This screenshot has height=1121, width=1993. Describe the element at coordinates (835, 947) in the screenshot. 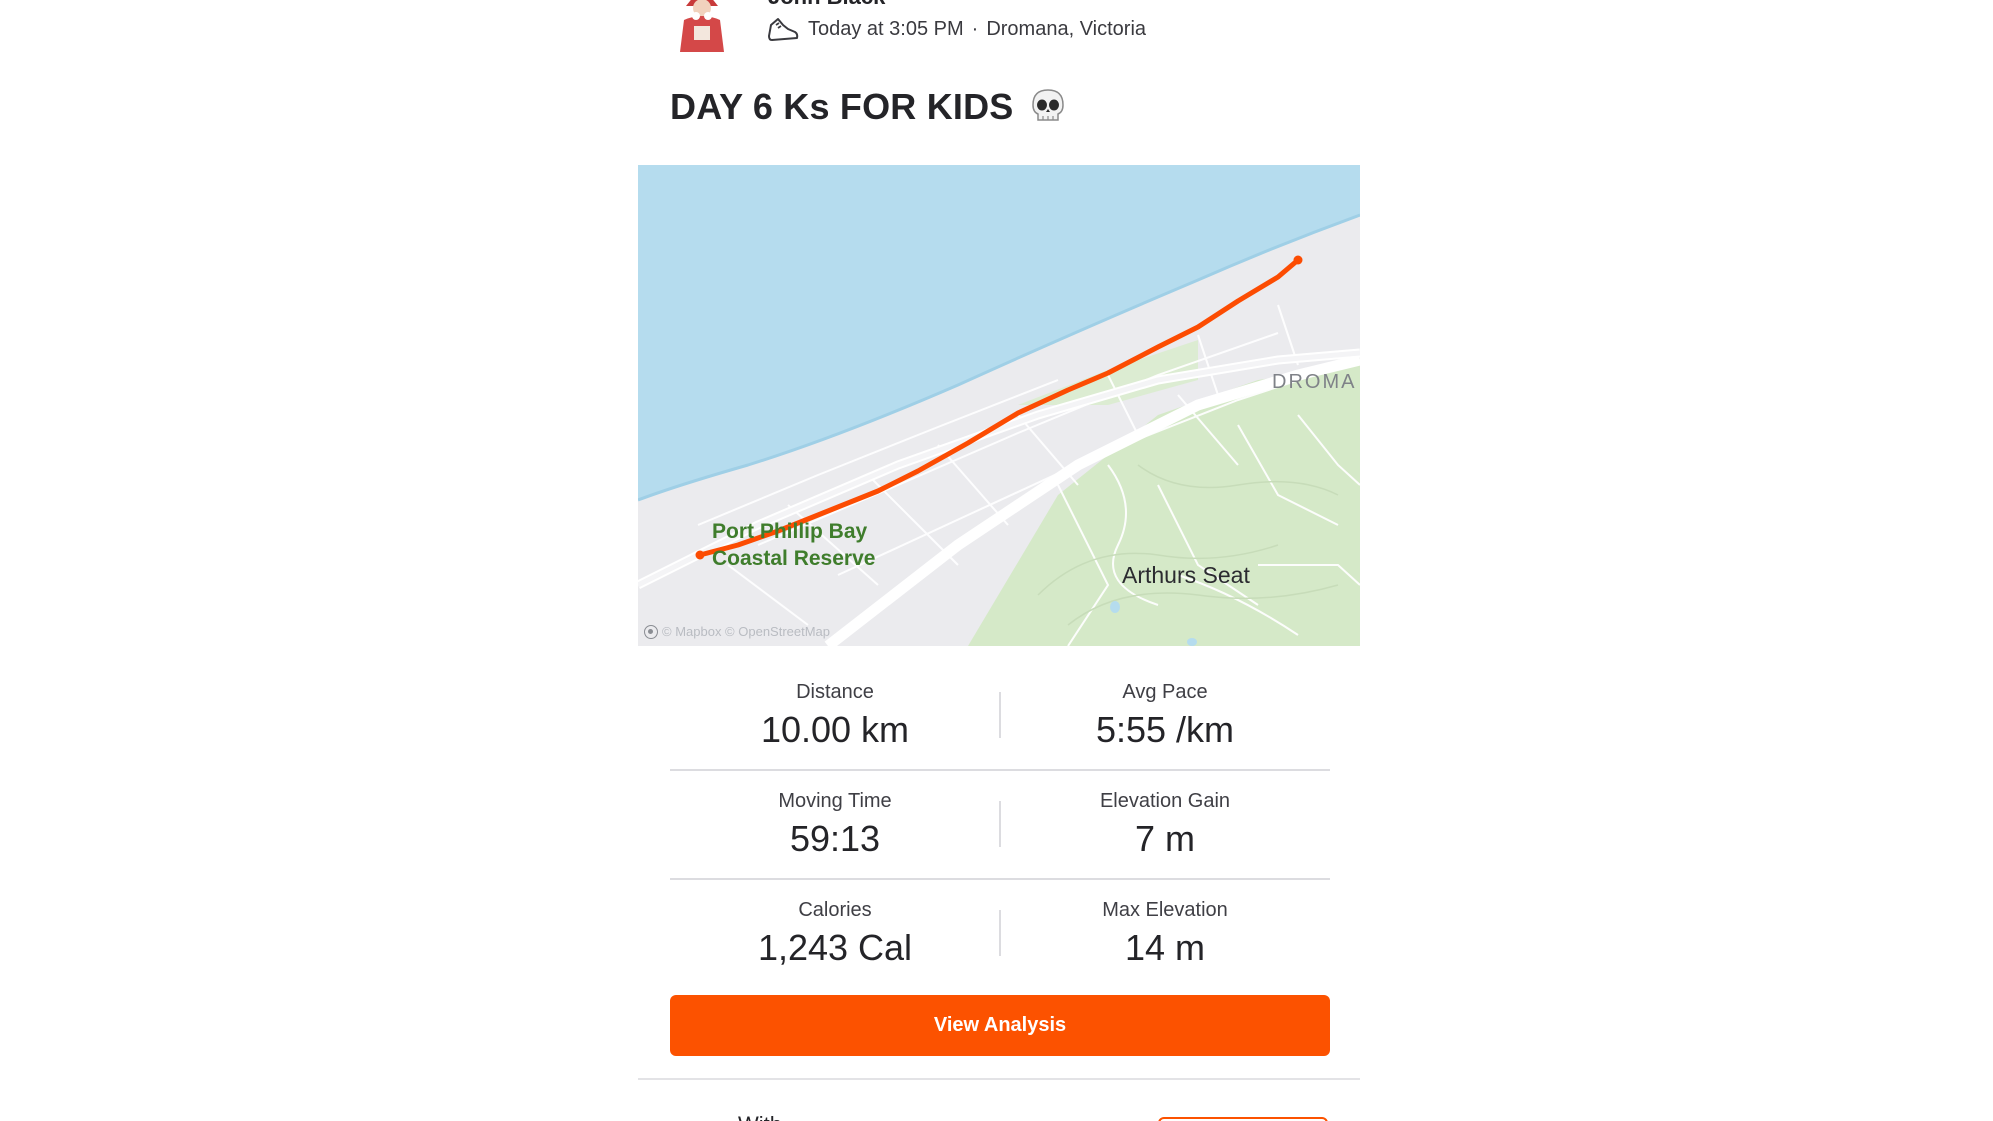

I see `stat-value: 1,243 Cal` at that location.